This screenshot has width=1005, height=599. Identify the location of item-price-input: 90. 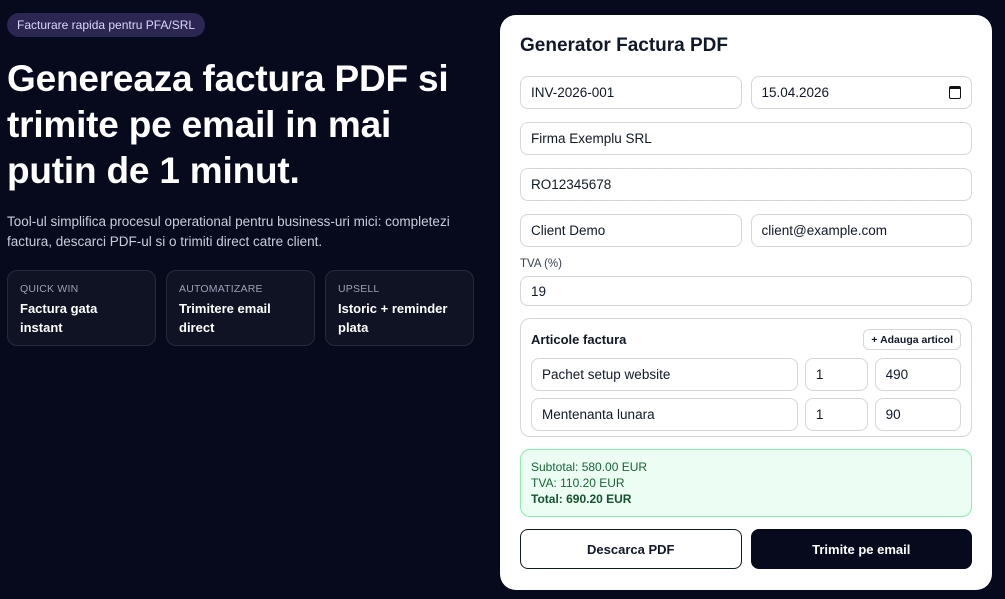
(918, 414).